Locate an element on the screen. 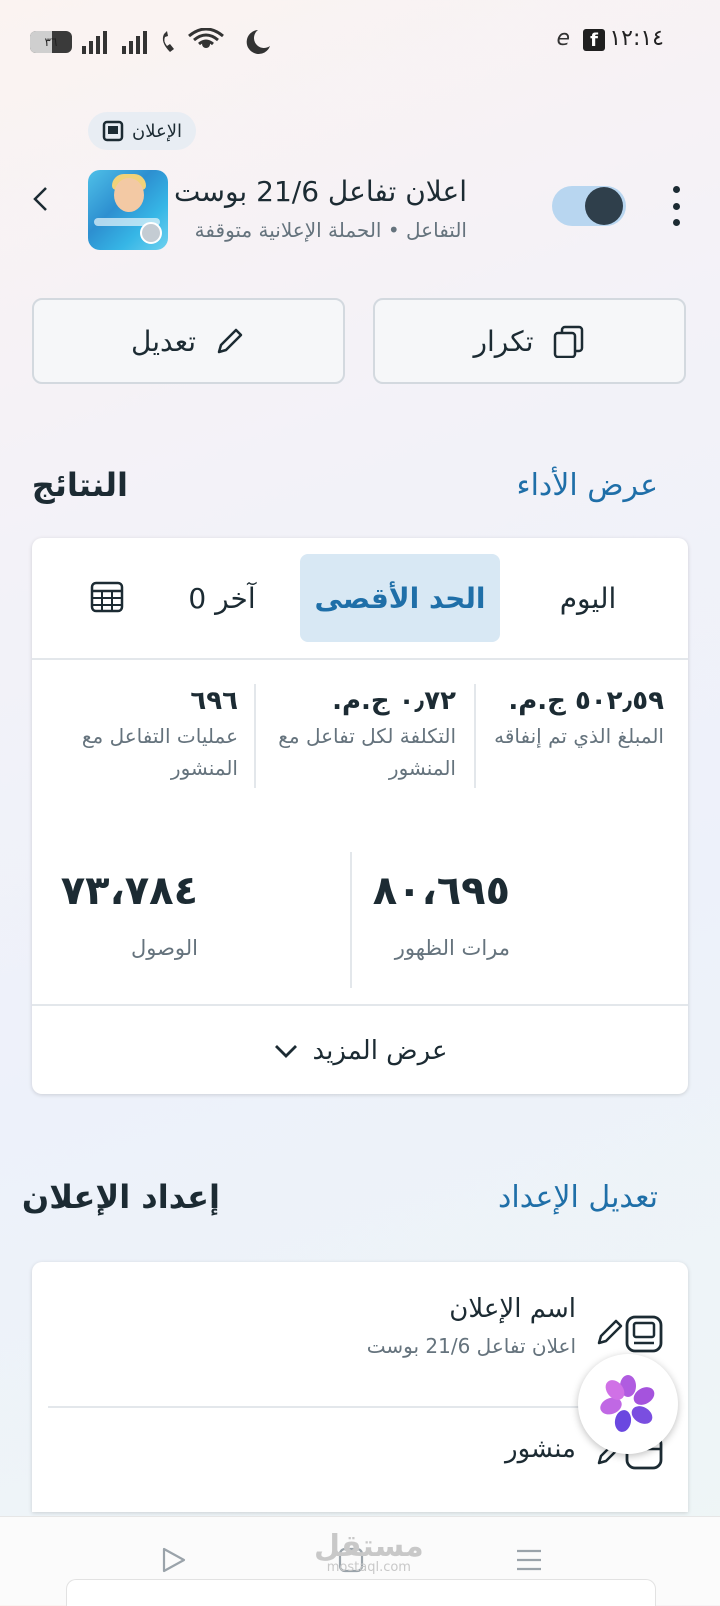 The image size is (720, 1606). edit-setup-link: تعديل الإعداد is located at coordinates (578, 1197).